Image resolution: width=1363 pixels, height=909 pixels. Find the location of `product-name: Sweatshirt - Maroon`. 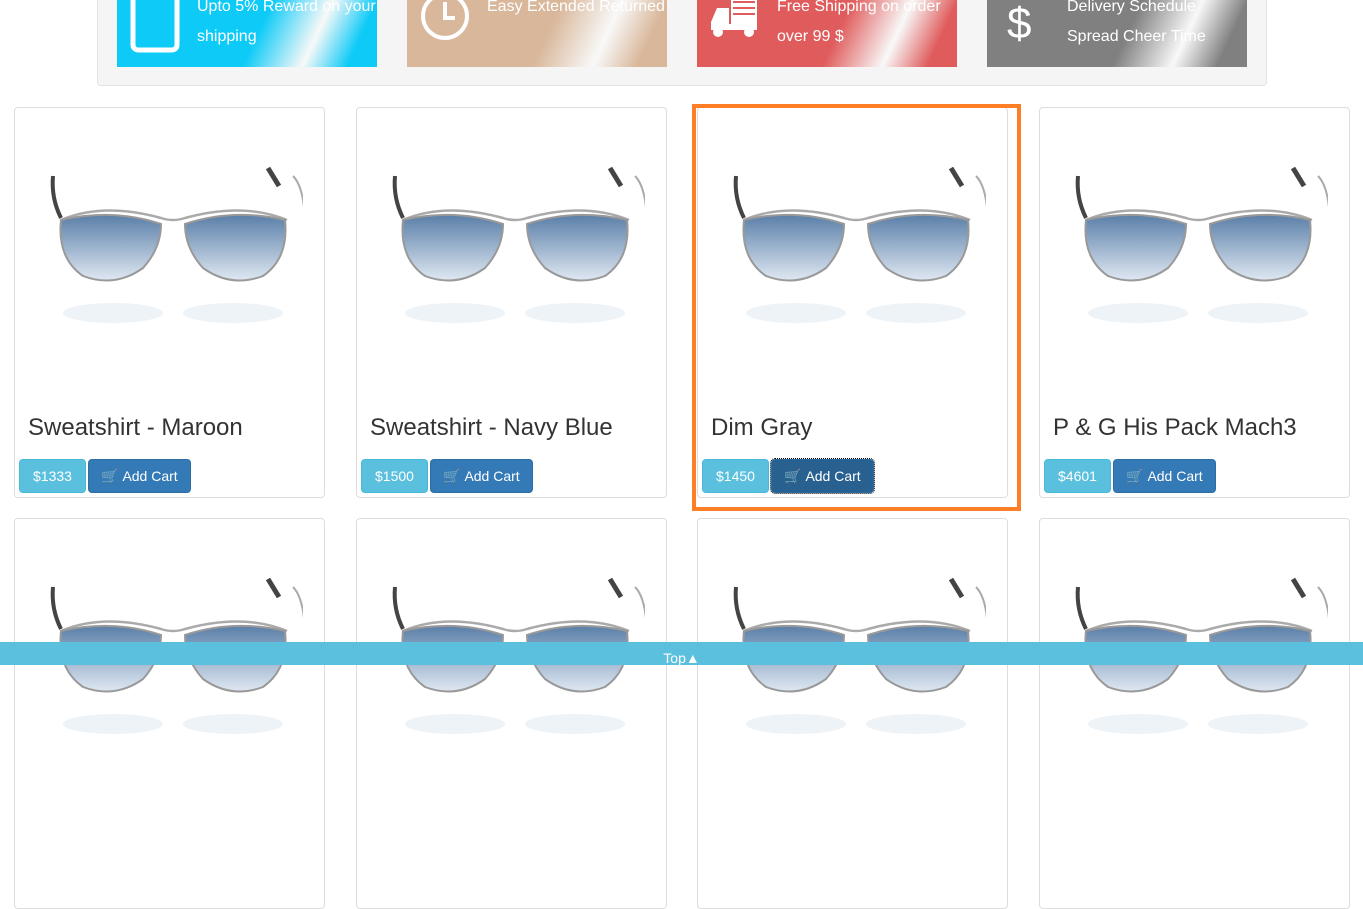

product-name: Sweatshirt - Maroon is located at coordinates (135, 428).